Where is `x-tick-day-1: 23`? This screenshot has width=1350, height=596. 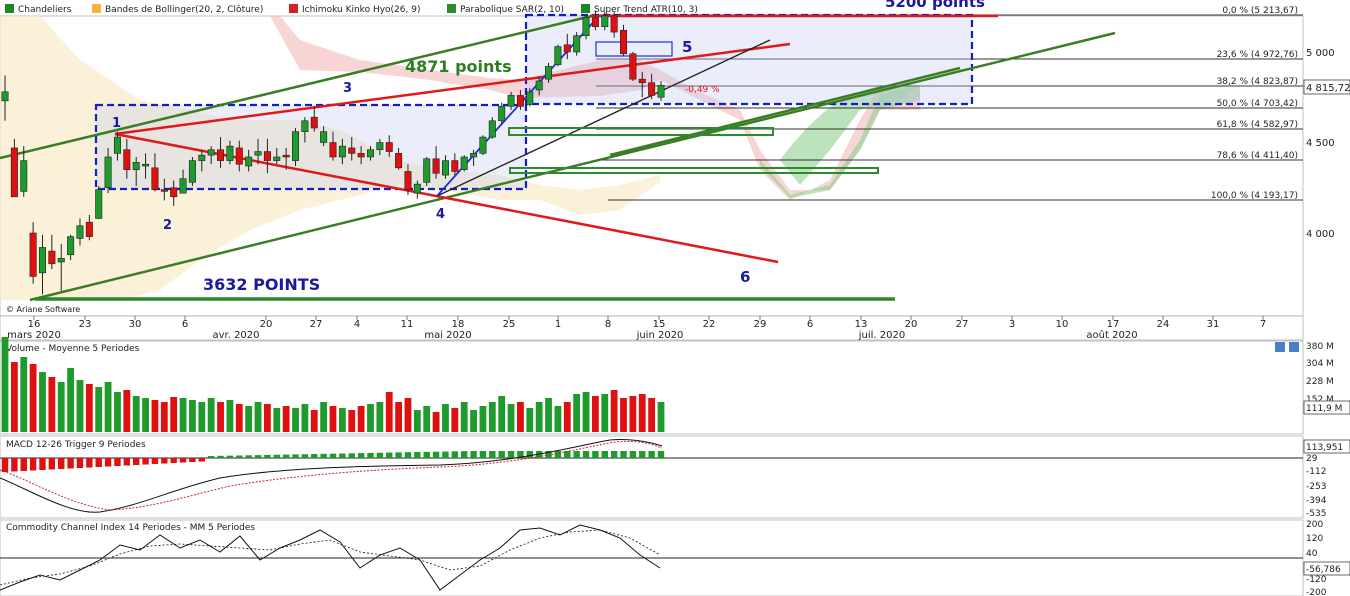
x-tick-day-1: 23 is located at coordinates (85, 324).